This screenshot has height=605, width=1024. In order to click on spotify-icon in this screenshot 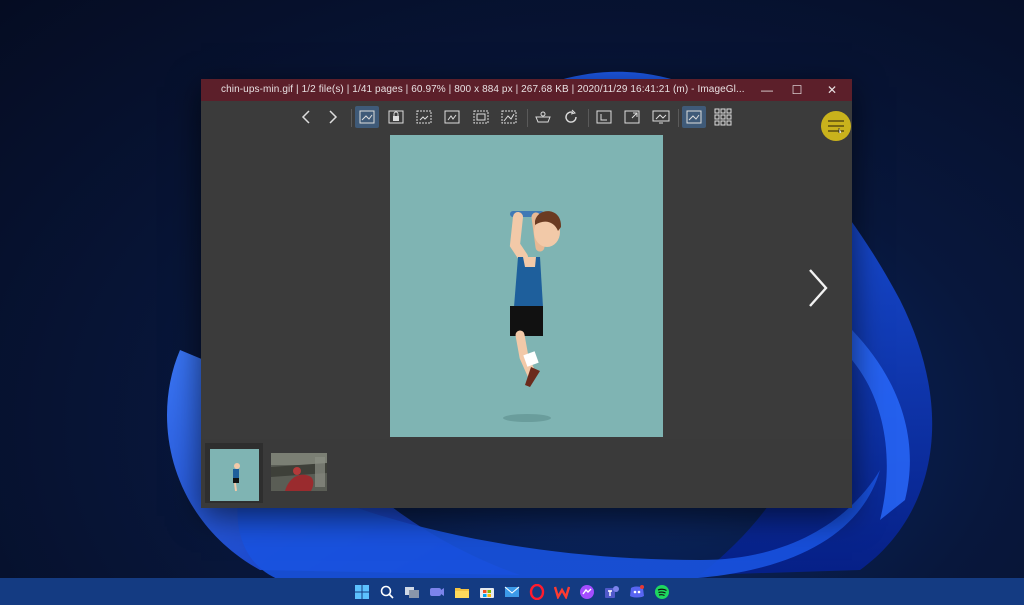, I will do `click(662, 591)`.